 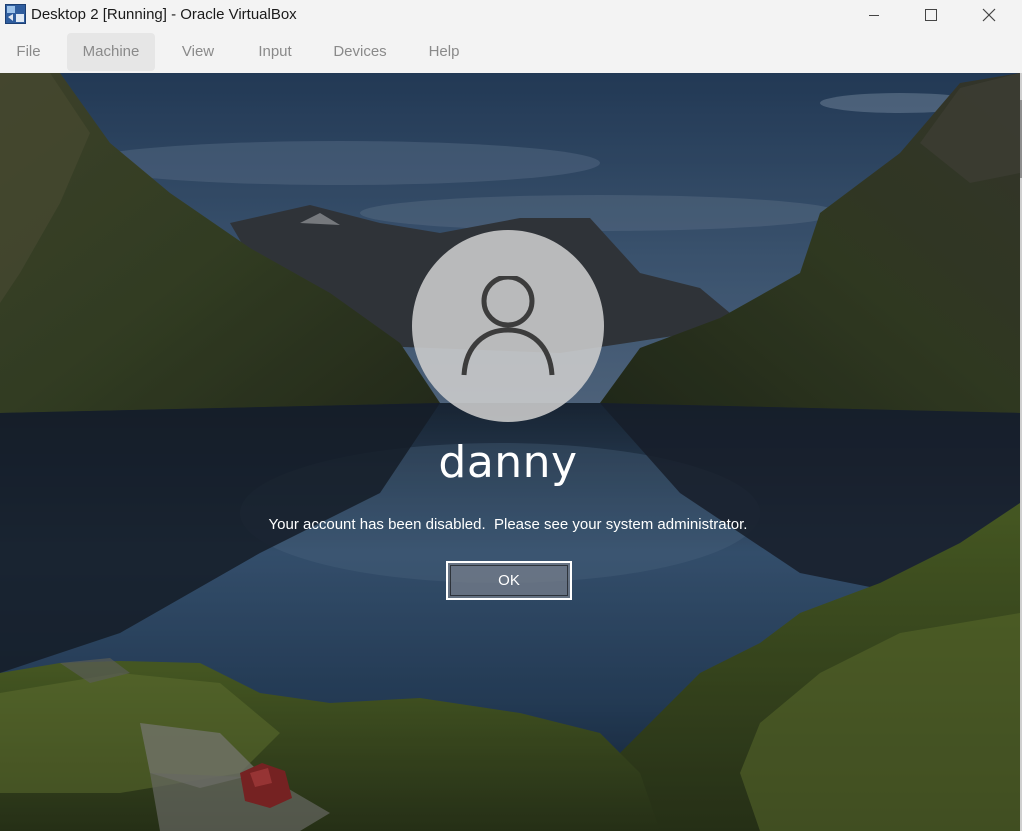 I want to click on ok-button: OK, so click(x=509, y=580).